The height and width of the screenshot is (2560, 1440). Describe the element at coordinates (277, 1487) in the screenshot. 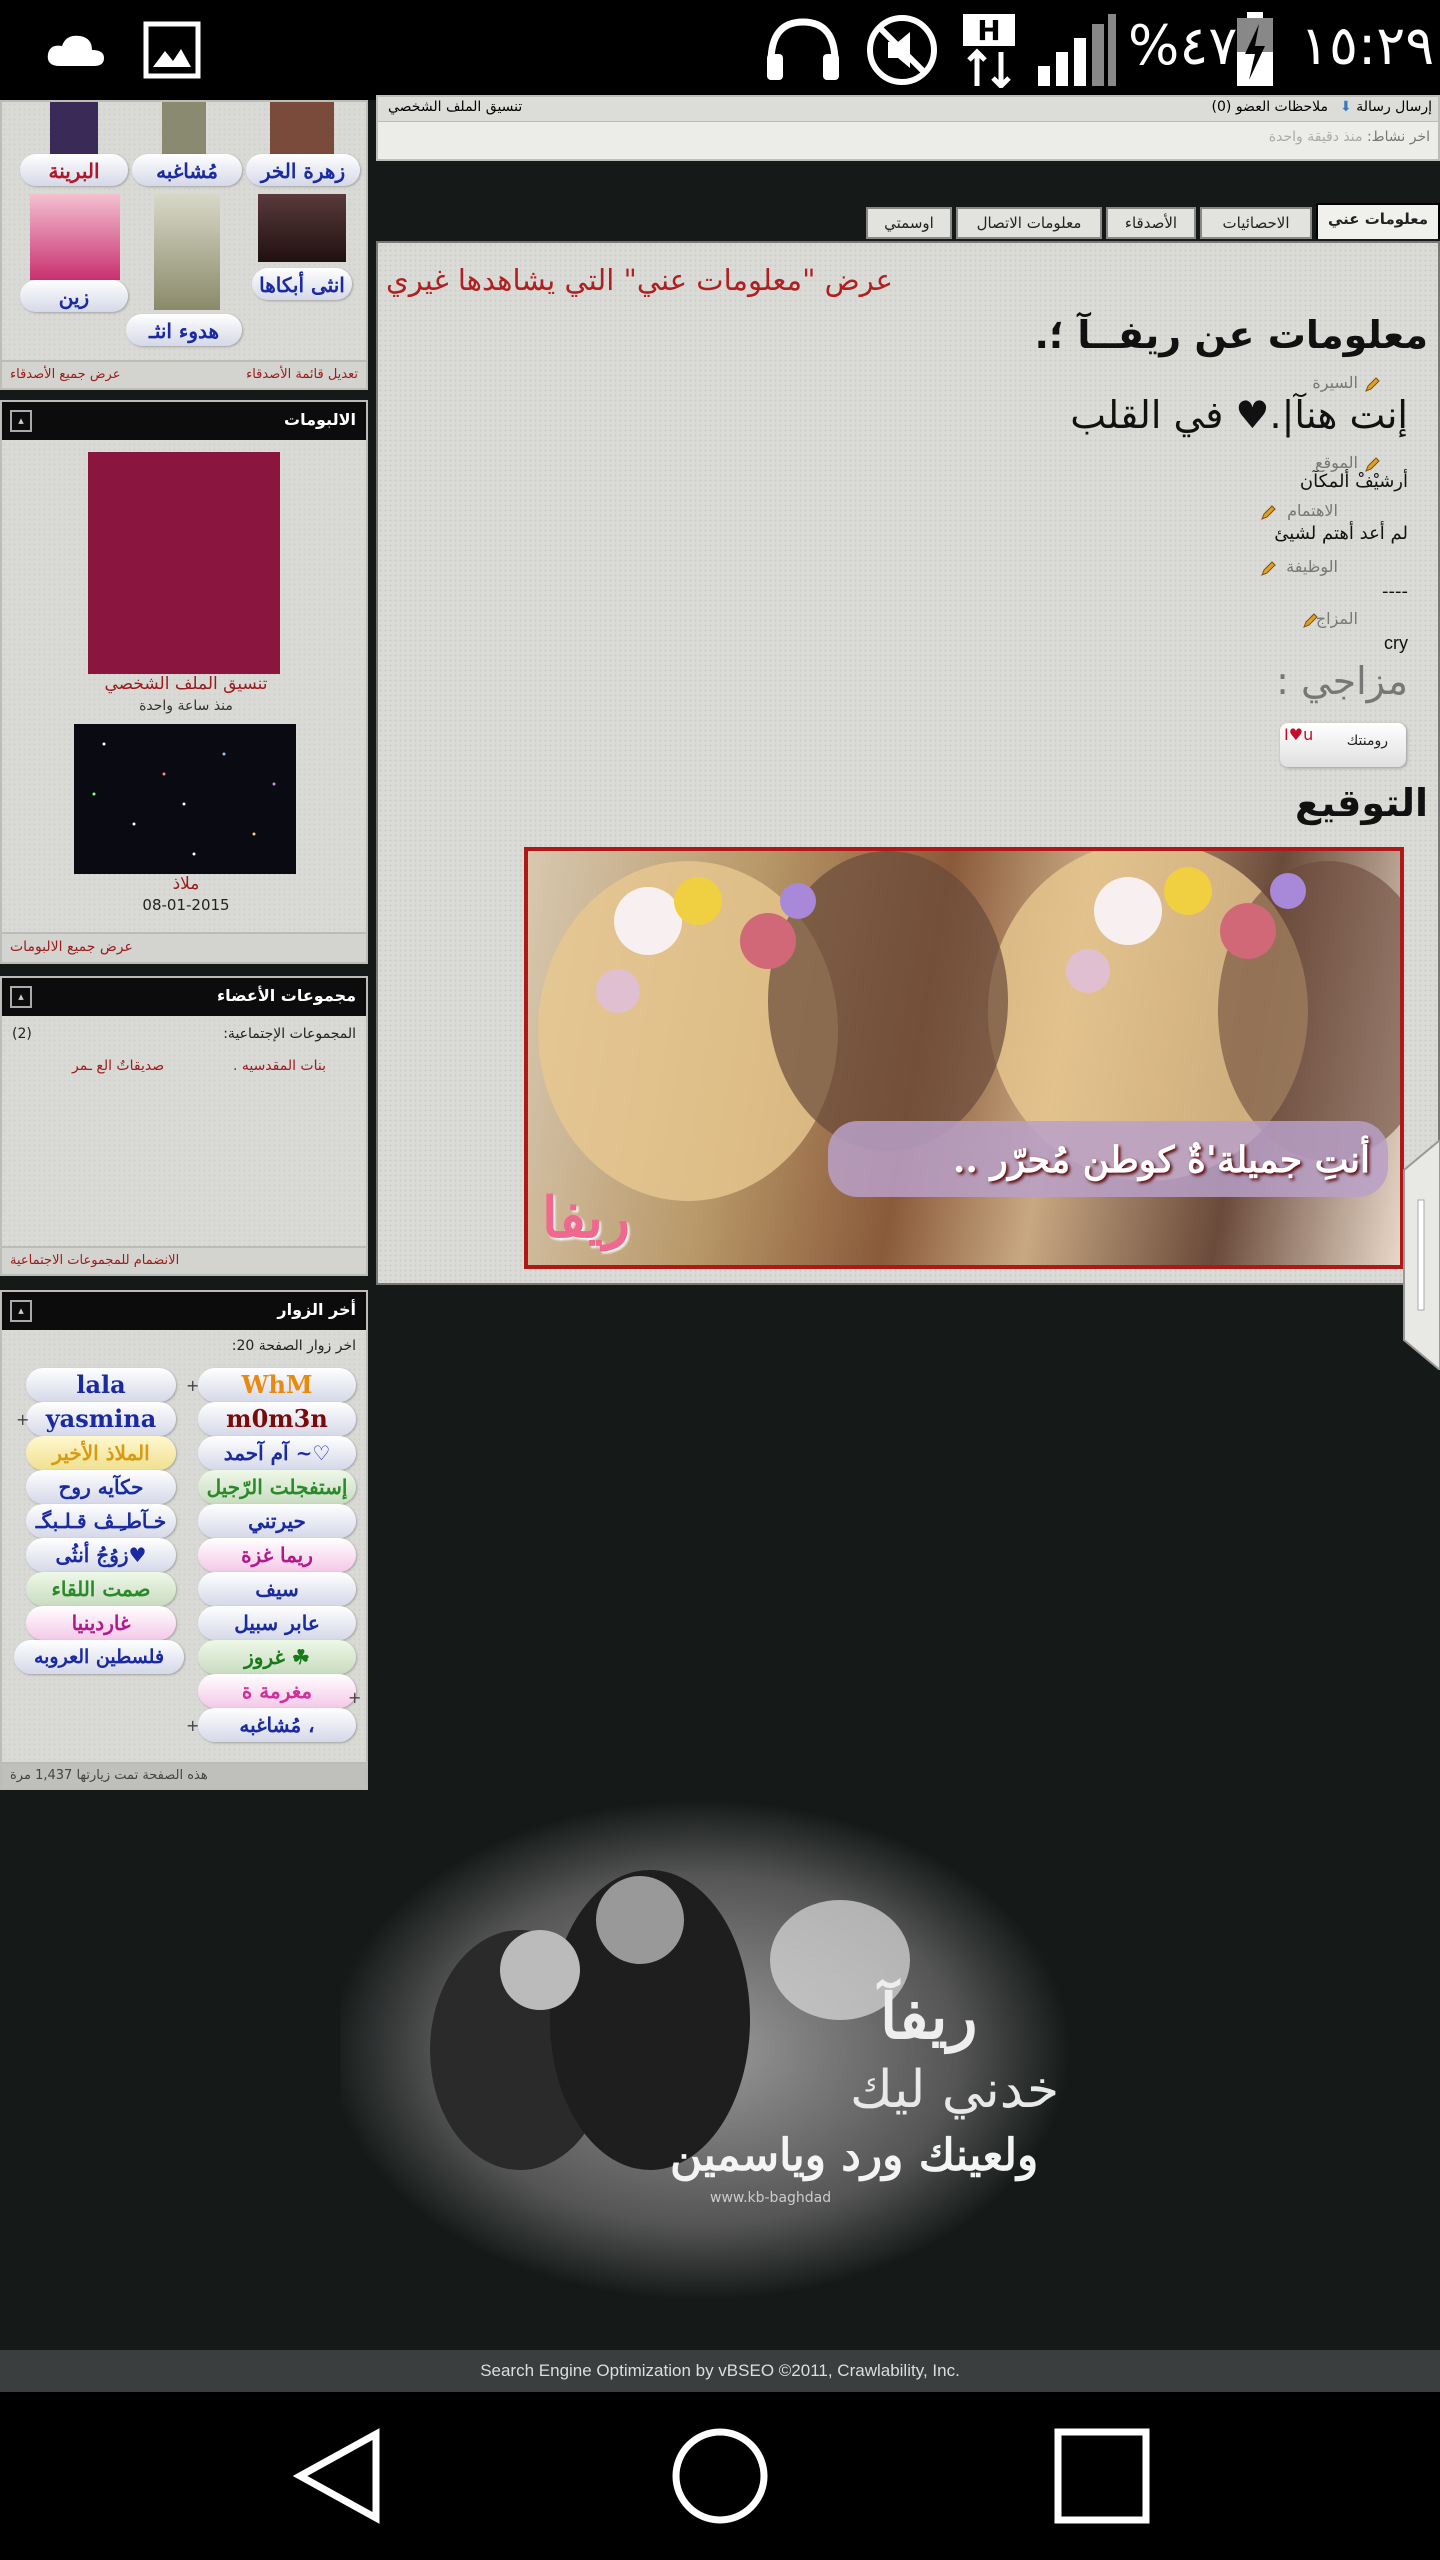

I see `visitor-name: إستفجلت الرّجيل` at that location.